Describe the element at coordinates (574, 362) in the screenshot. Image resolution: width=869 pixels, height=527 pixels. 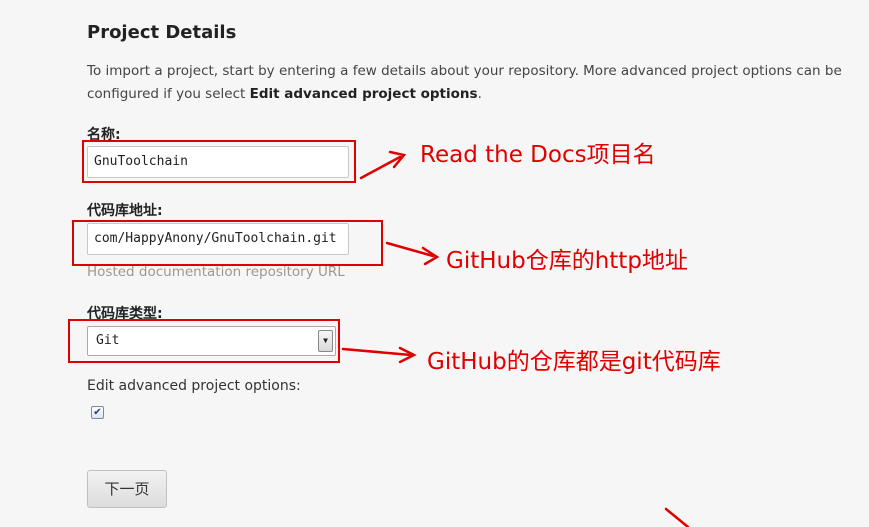
I see `annotation-type-note: GitHub的仓库都是git代码库` at that location.